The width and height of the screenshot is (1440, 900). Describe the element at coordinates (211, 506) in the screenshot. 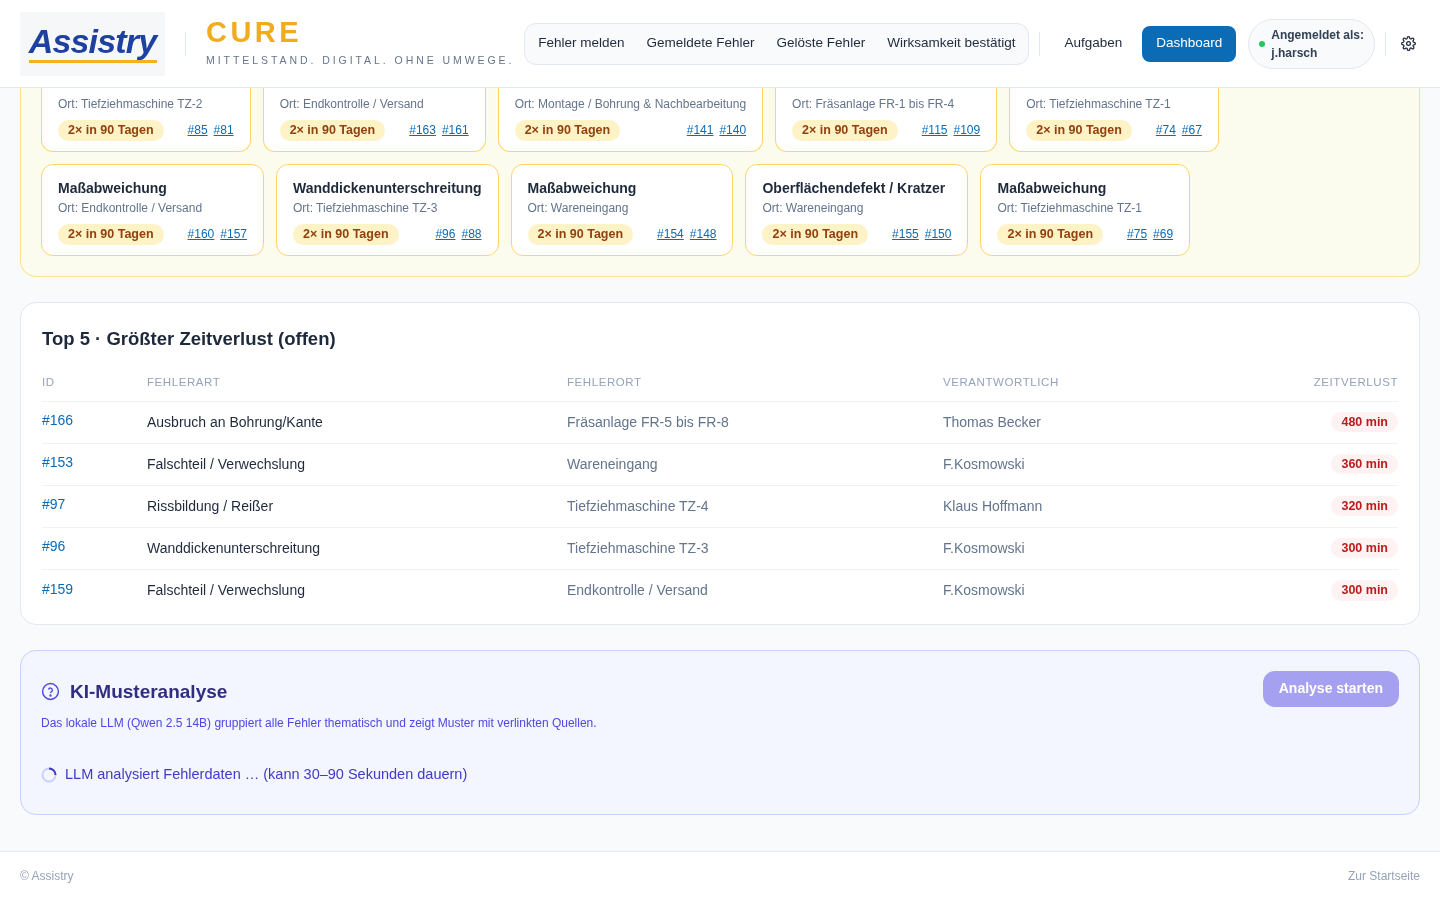

I see `table-cell-text: Rissbildung / Reißer` at that location.